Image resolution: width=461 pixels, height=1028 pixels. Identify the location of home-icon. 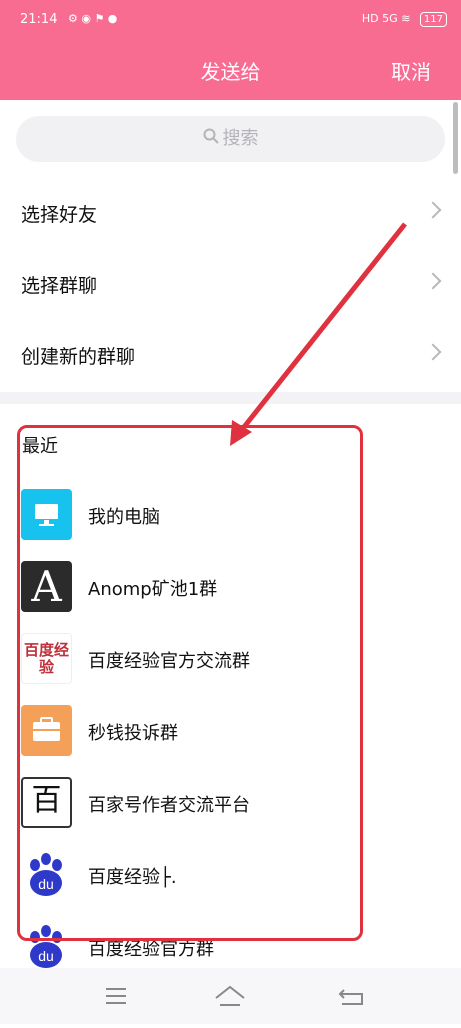
(230, 996).